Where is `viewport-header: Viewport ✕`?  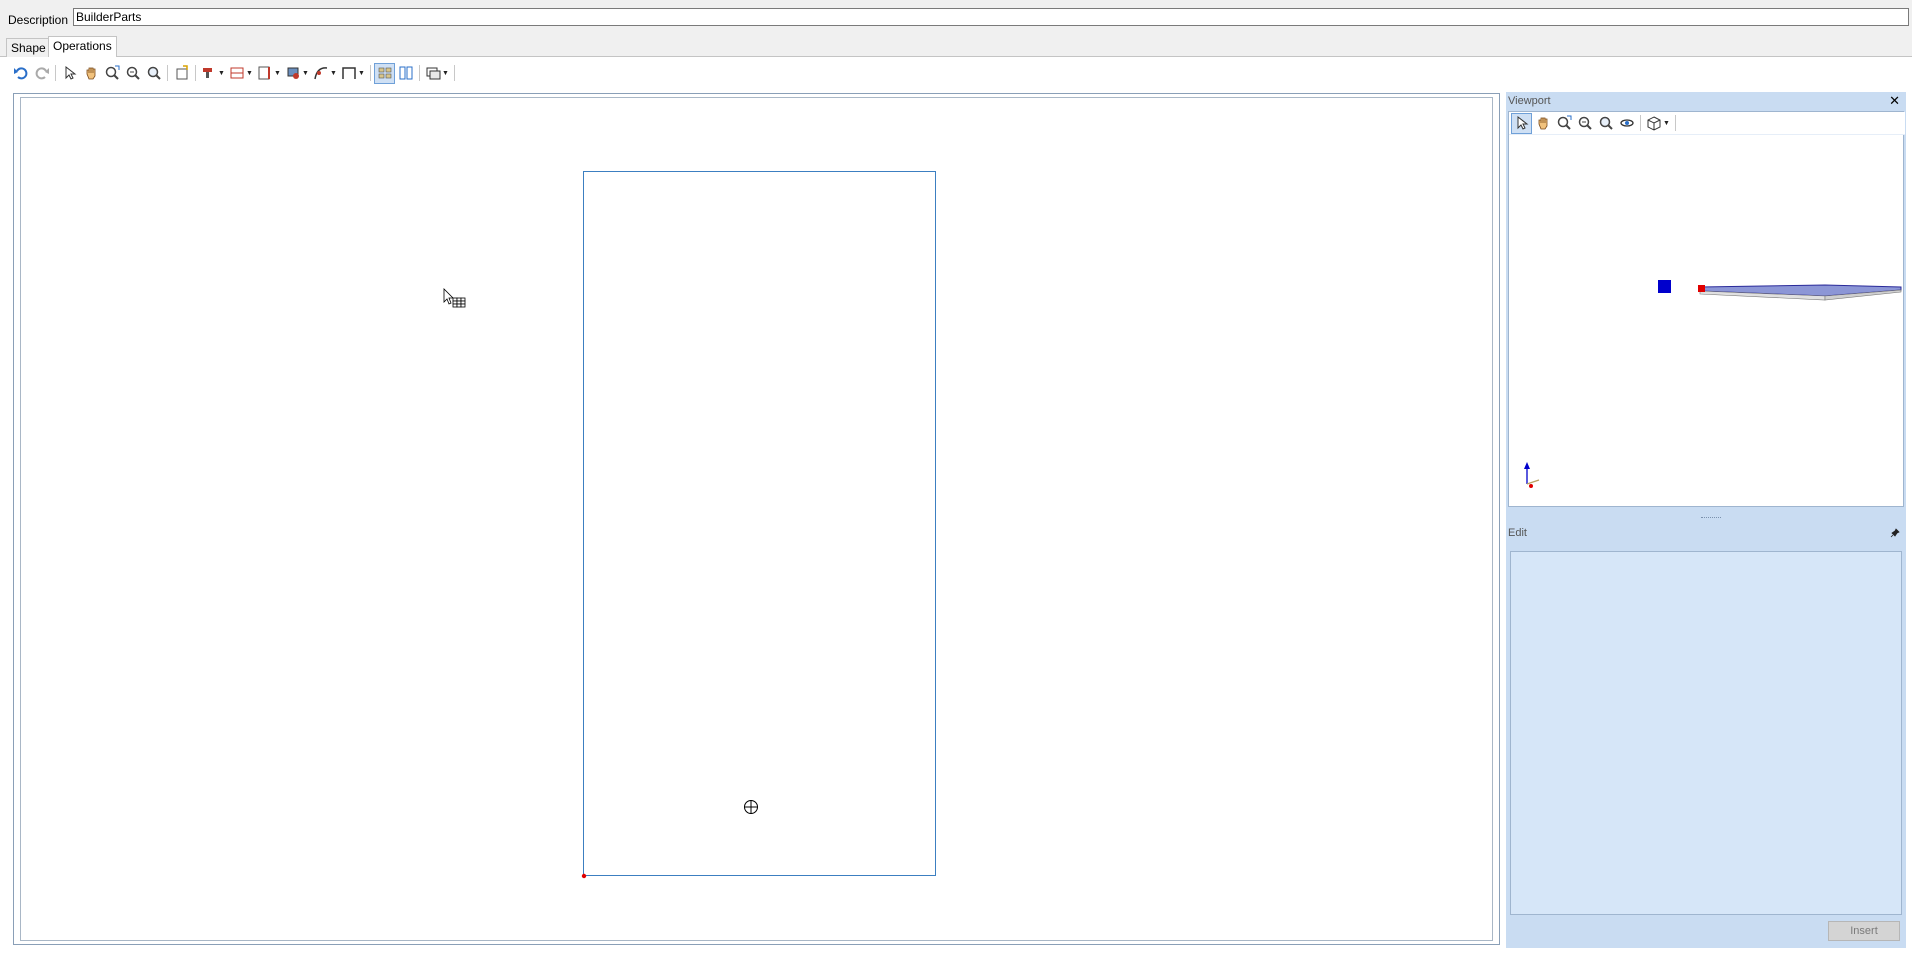
viewport-header: Viewport ✕ is located at coordinates (1706, 101).